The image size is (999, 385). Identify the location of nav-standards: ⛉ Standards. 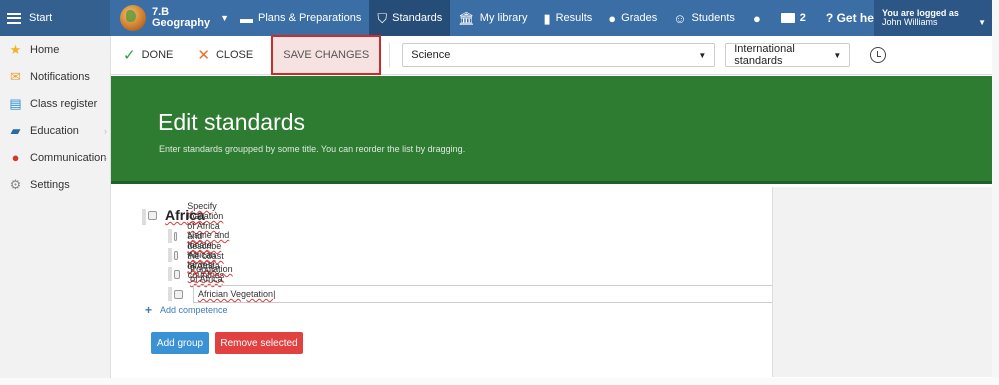
(410, 18).